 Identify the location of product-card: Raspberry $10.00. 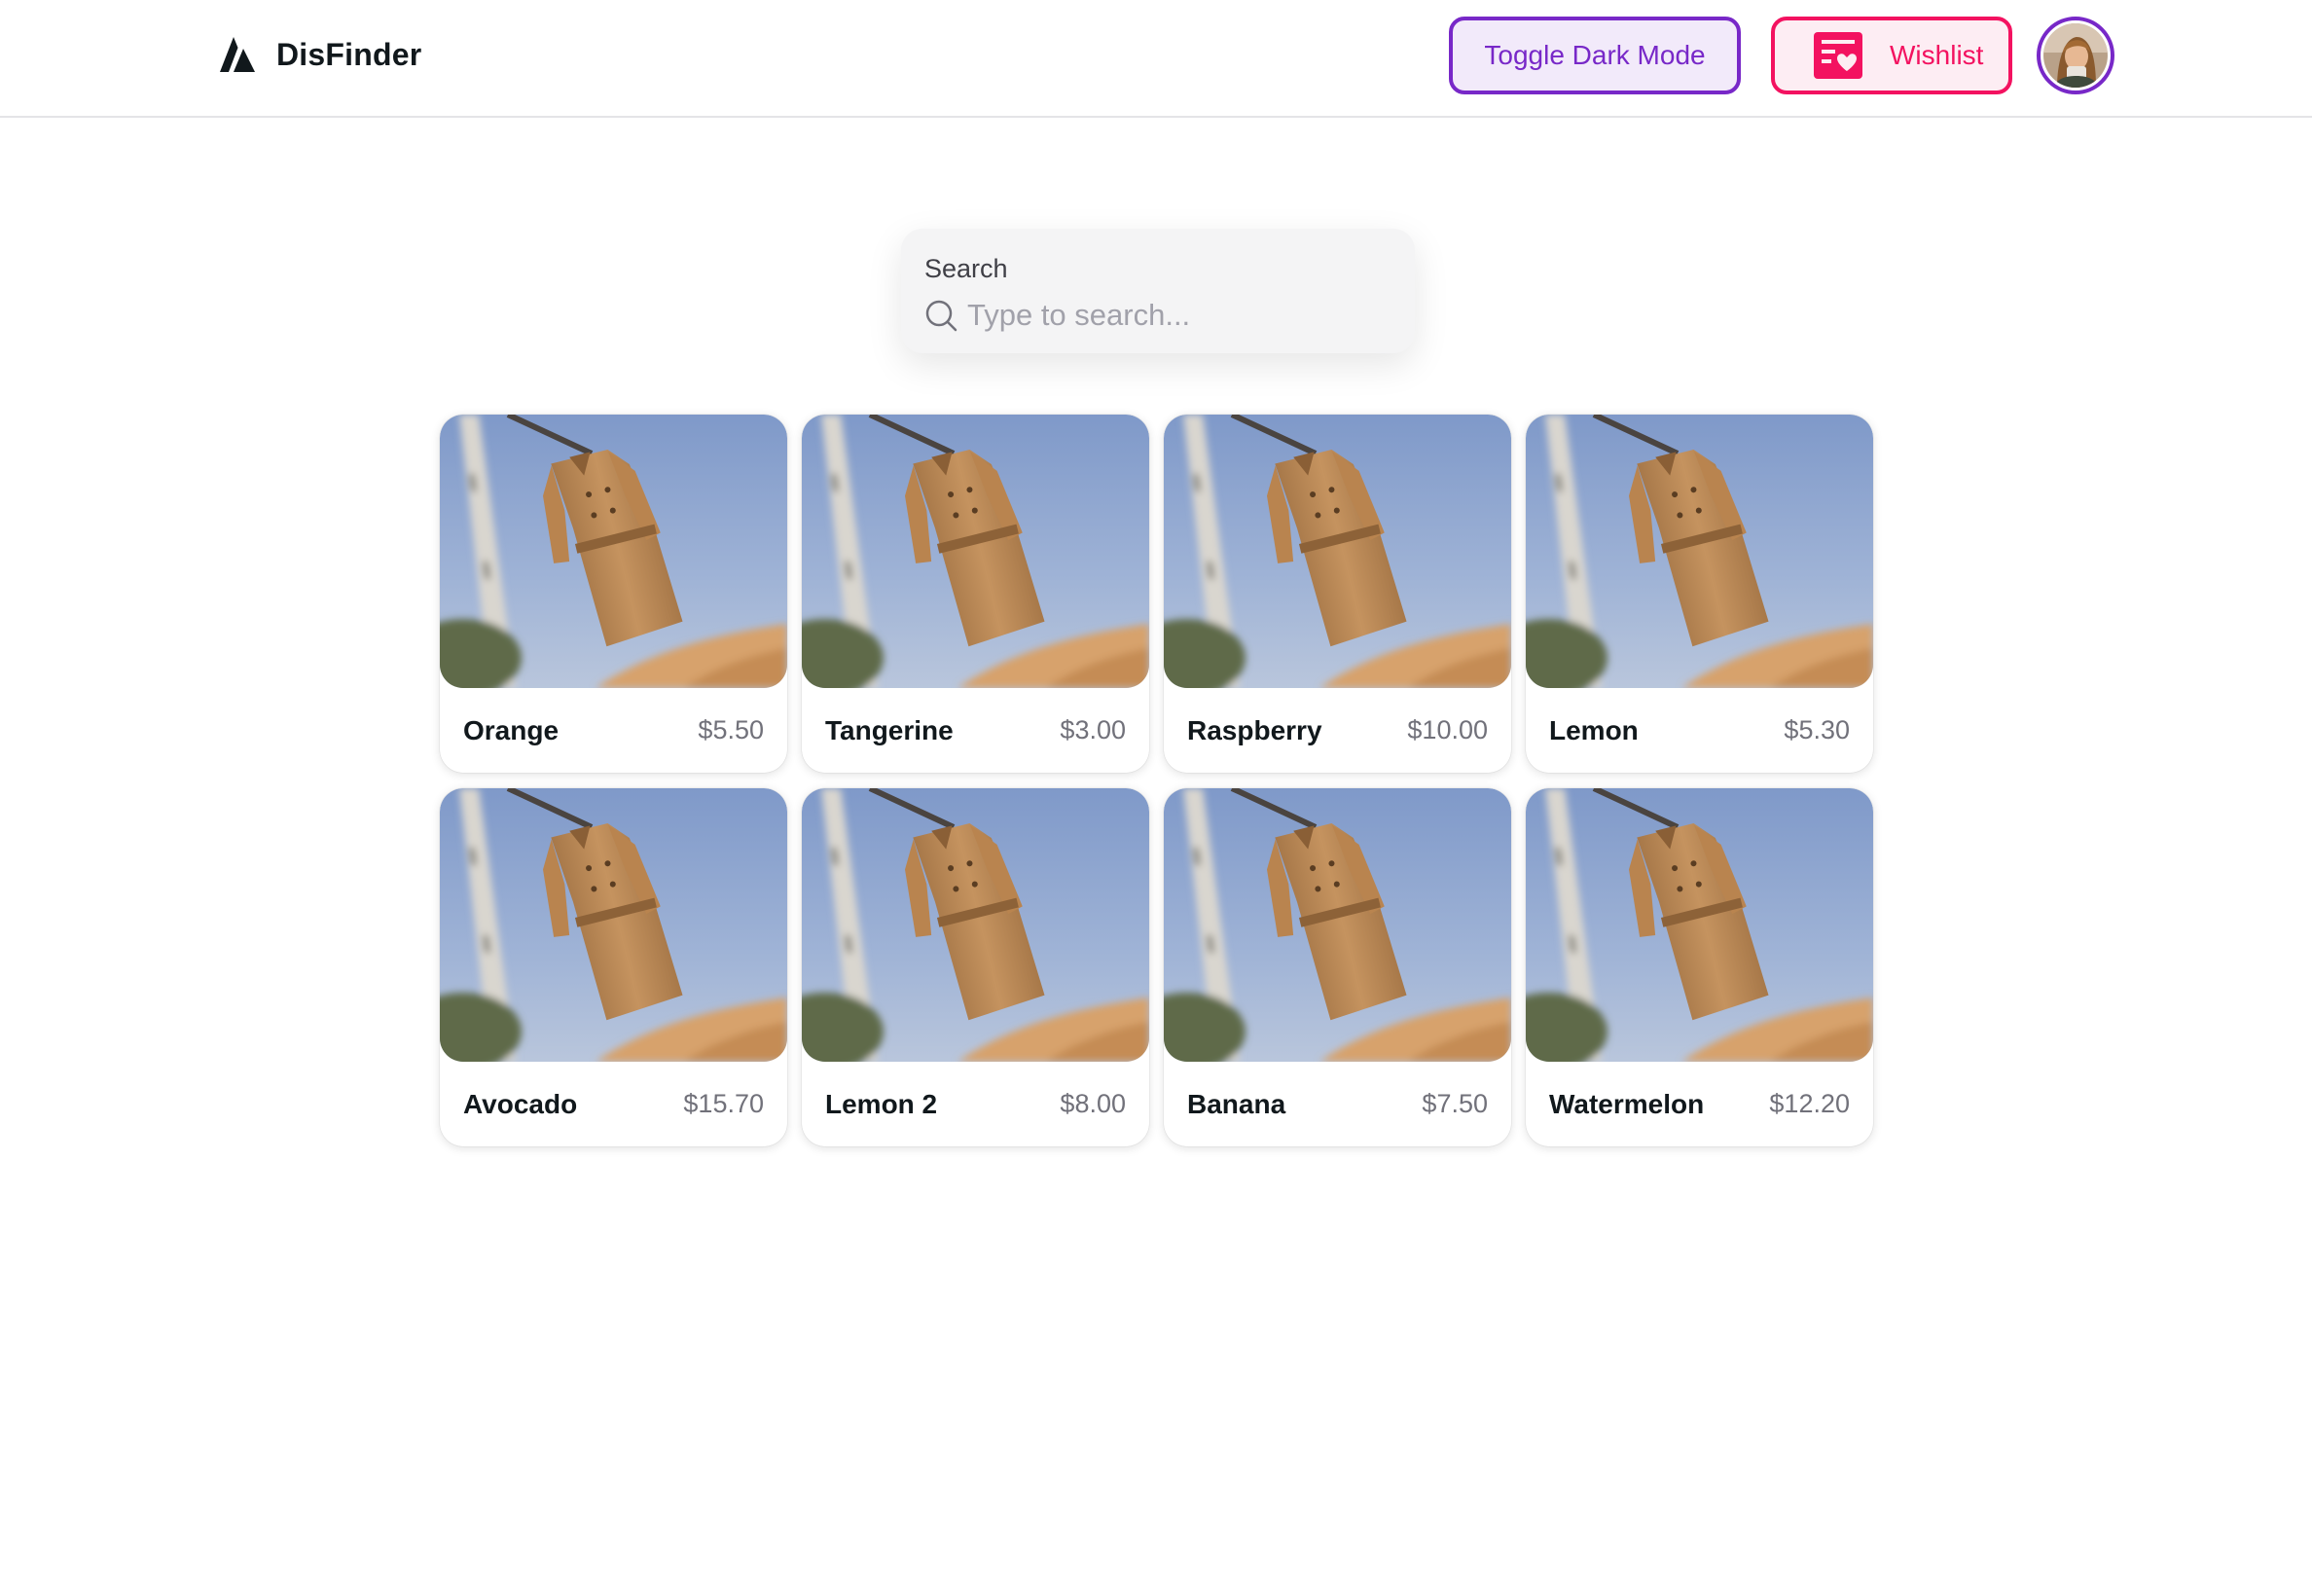
(1337, 594).